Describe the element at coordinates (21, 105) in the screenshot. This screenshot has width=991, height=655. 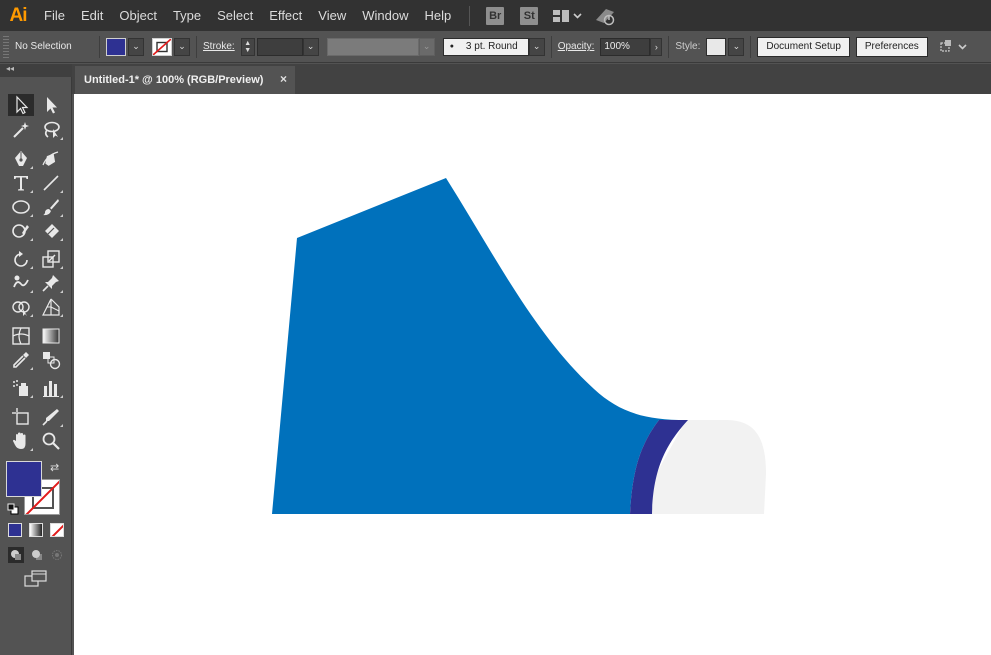
I see `selection-tool` at that location.